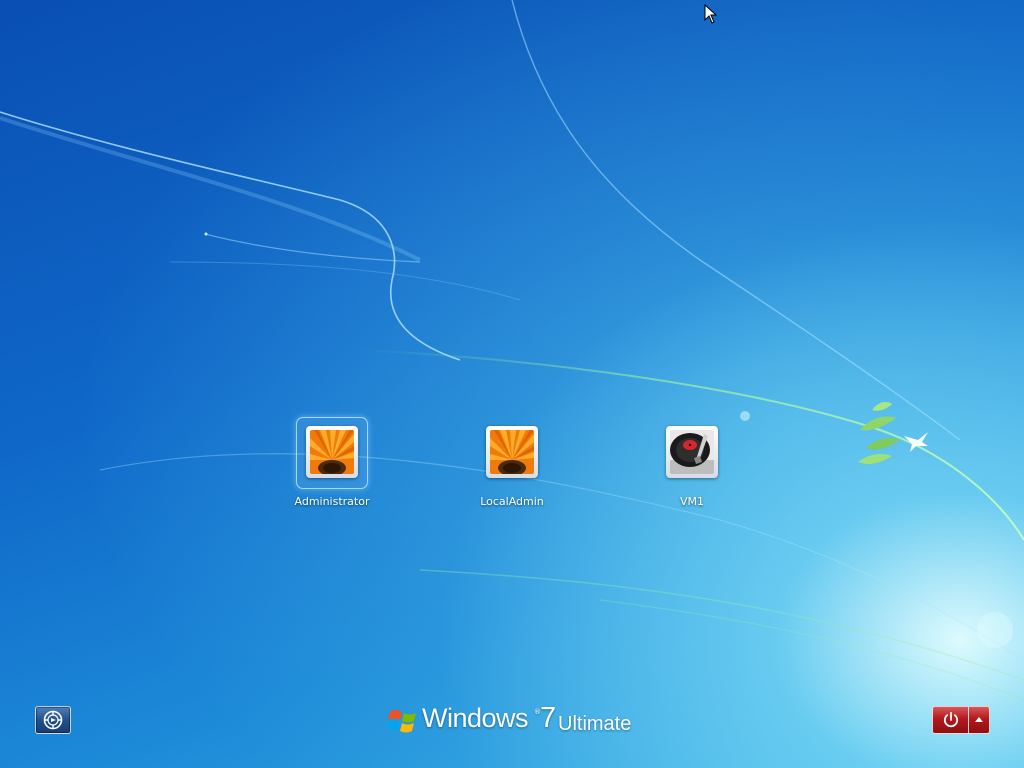 Image resolution: width=1024 pixels, height=768 pixels. I want to click on user-tile-administrator: Administrator, so click(332, 468).